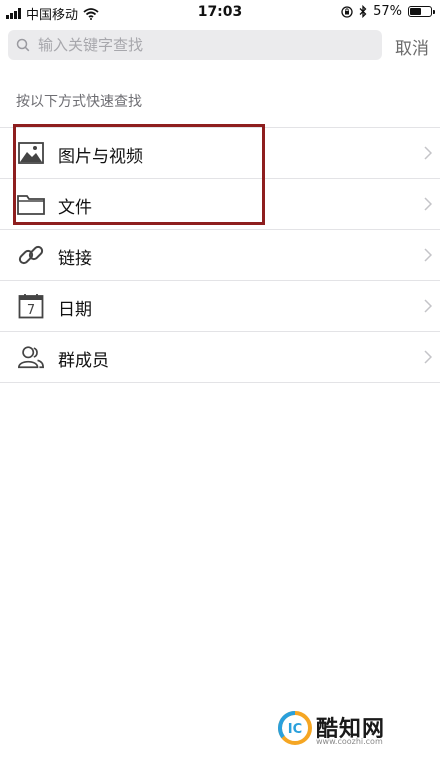 This screenshot has height=782, width=440. Describe the element at coordinates (31, 153) in the screenshot. I see `image-icon` at that location.